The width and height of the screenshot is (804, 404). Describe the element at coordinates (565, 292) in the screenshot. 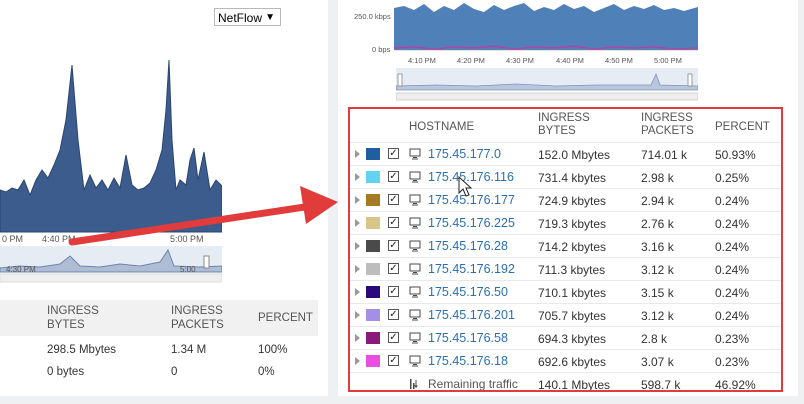

I see `host-row: ✓ 175.45.176.50 710.1 kbytes 3.15 k 0.24%` at that location.